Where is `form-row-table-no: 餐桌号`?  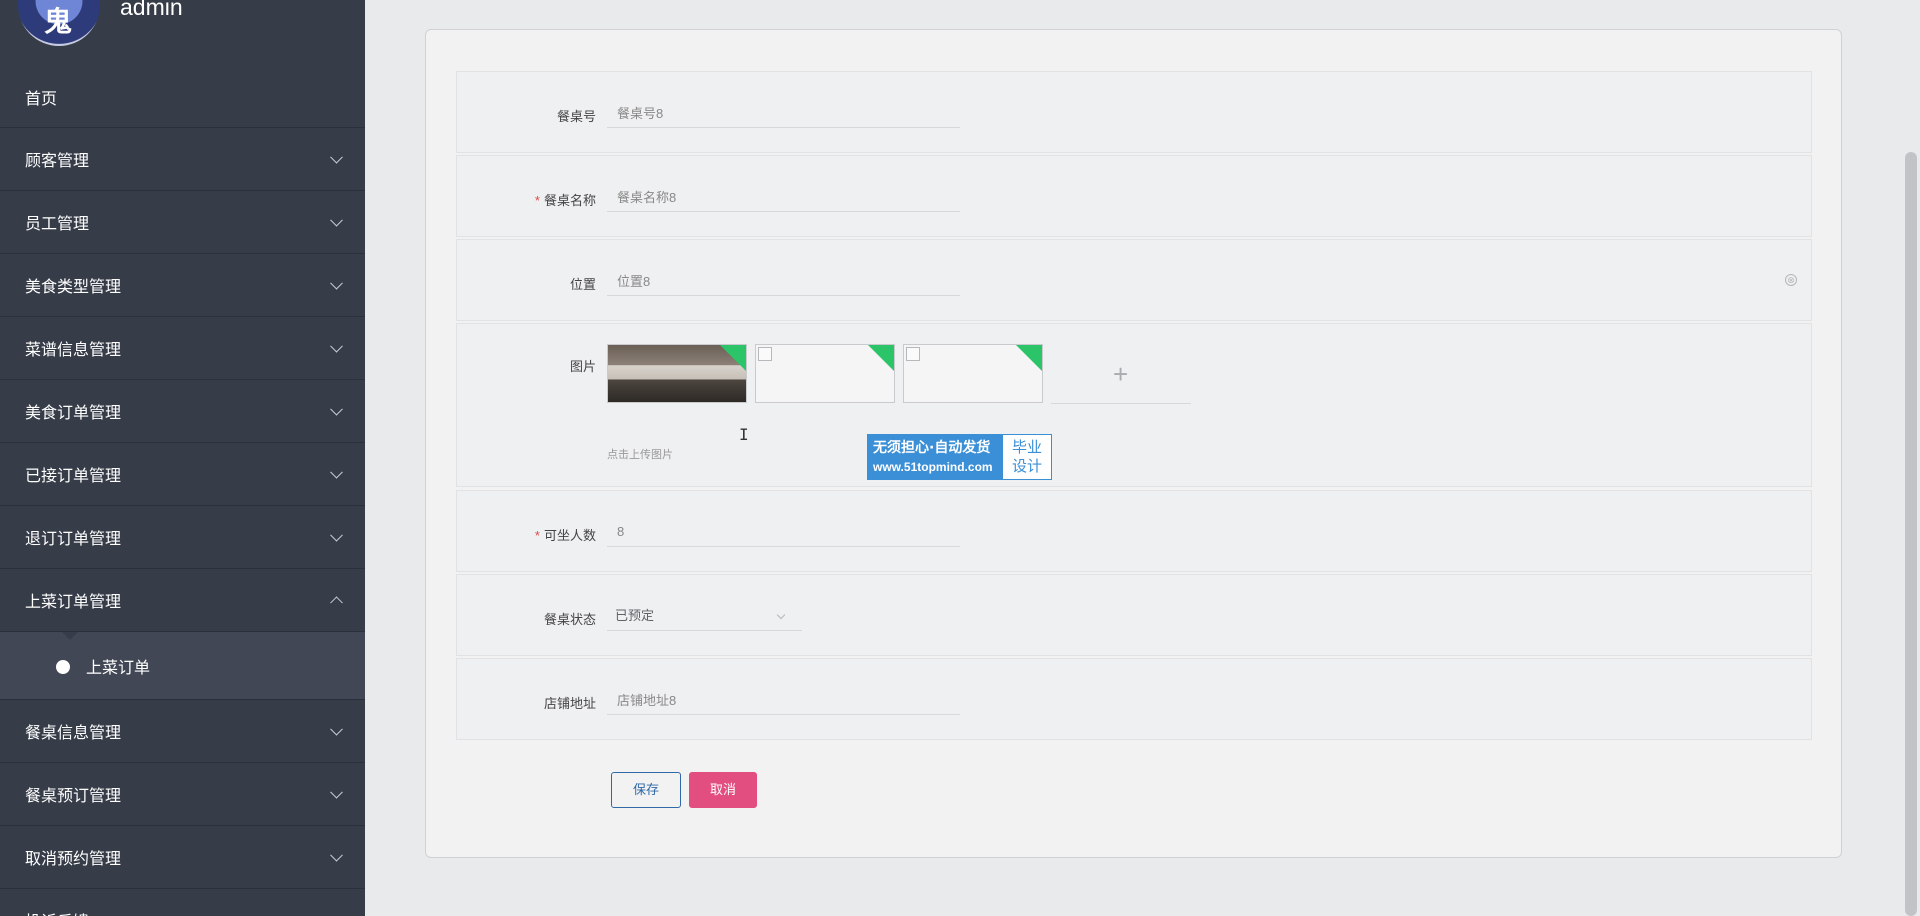
form-row-table-no: 餐桌号 is located at coordinates (1134, 112).